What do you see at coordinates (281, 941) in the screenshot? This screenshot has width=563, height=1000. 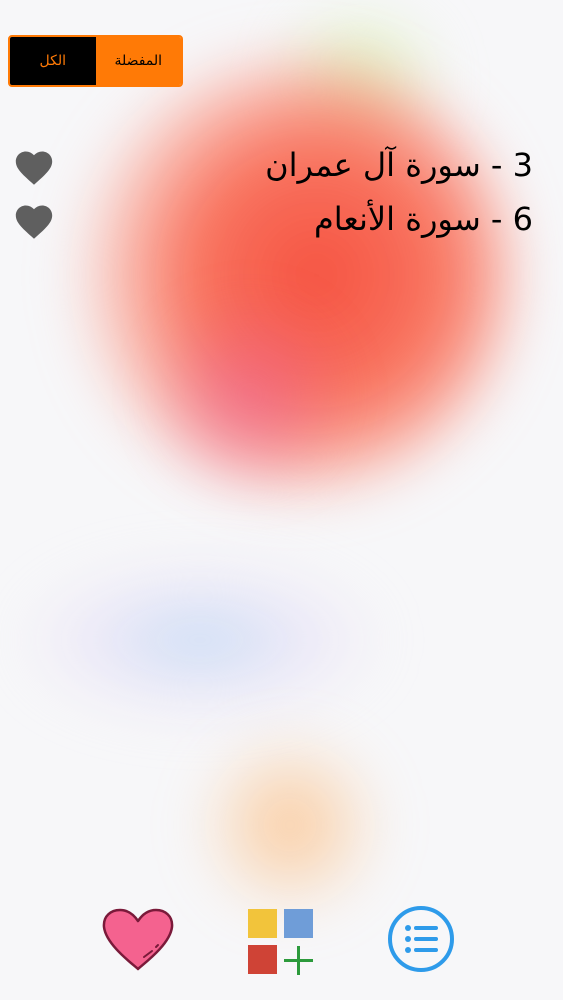 I see `apps-grid-plus-icon` at bounding box center [281, 941].